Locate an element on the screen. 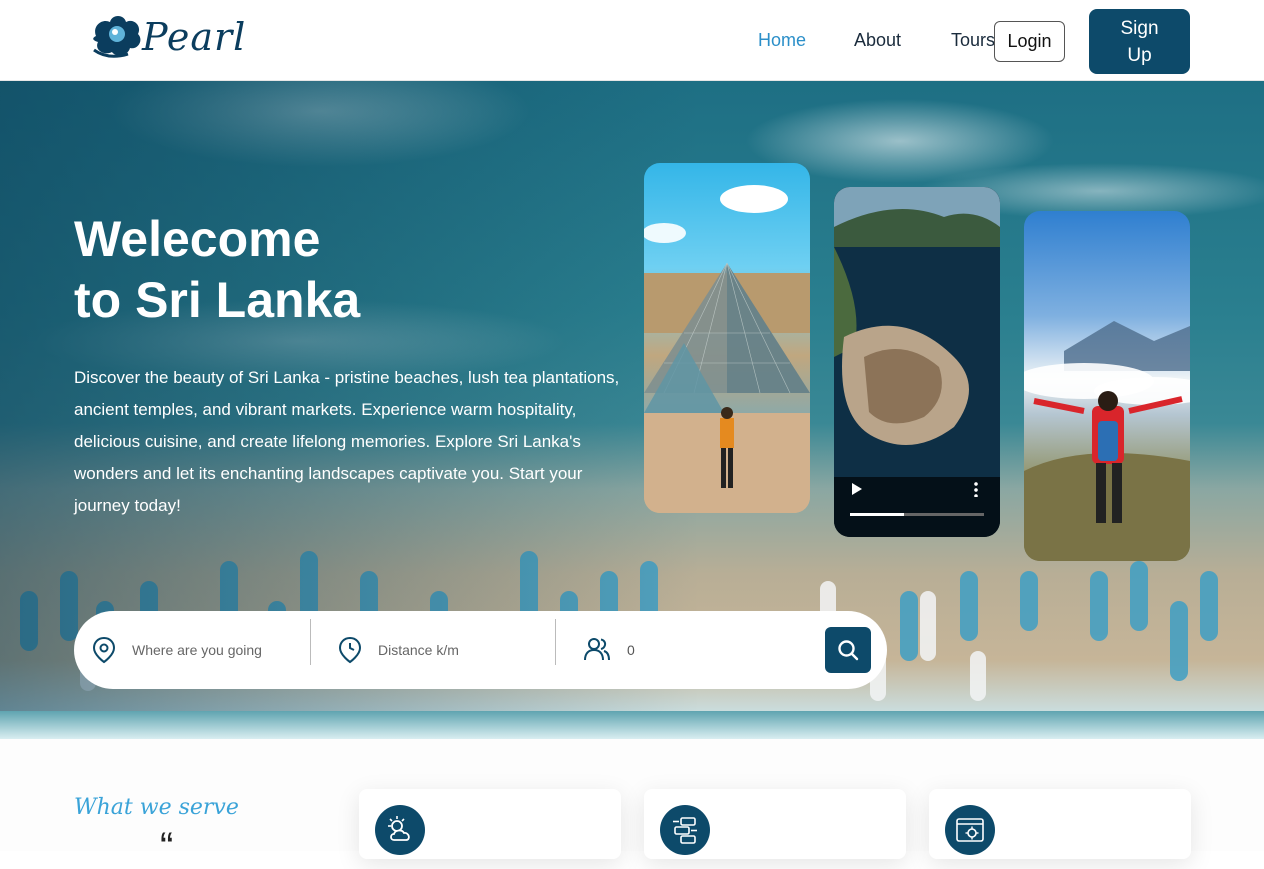 Image resolution: width=1264 pixels, height=869 pixels. site-header: Pearl Home About Tours Login Sign Up is located at coordinates (632, 40).